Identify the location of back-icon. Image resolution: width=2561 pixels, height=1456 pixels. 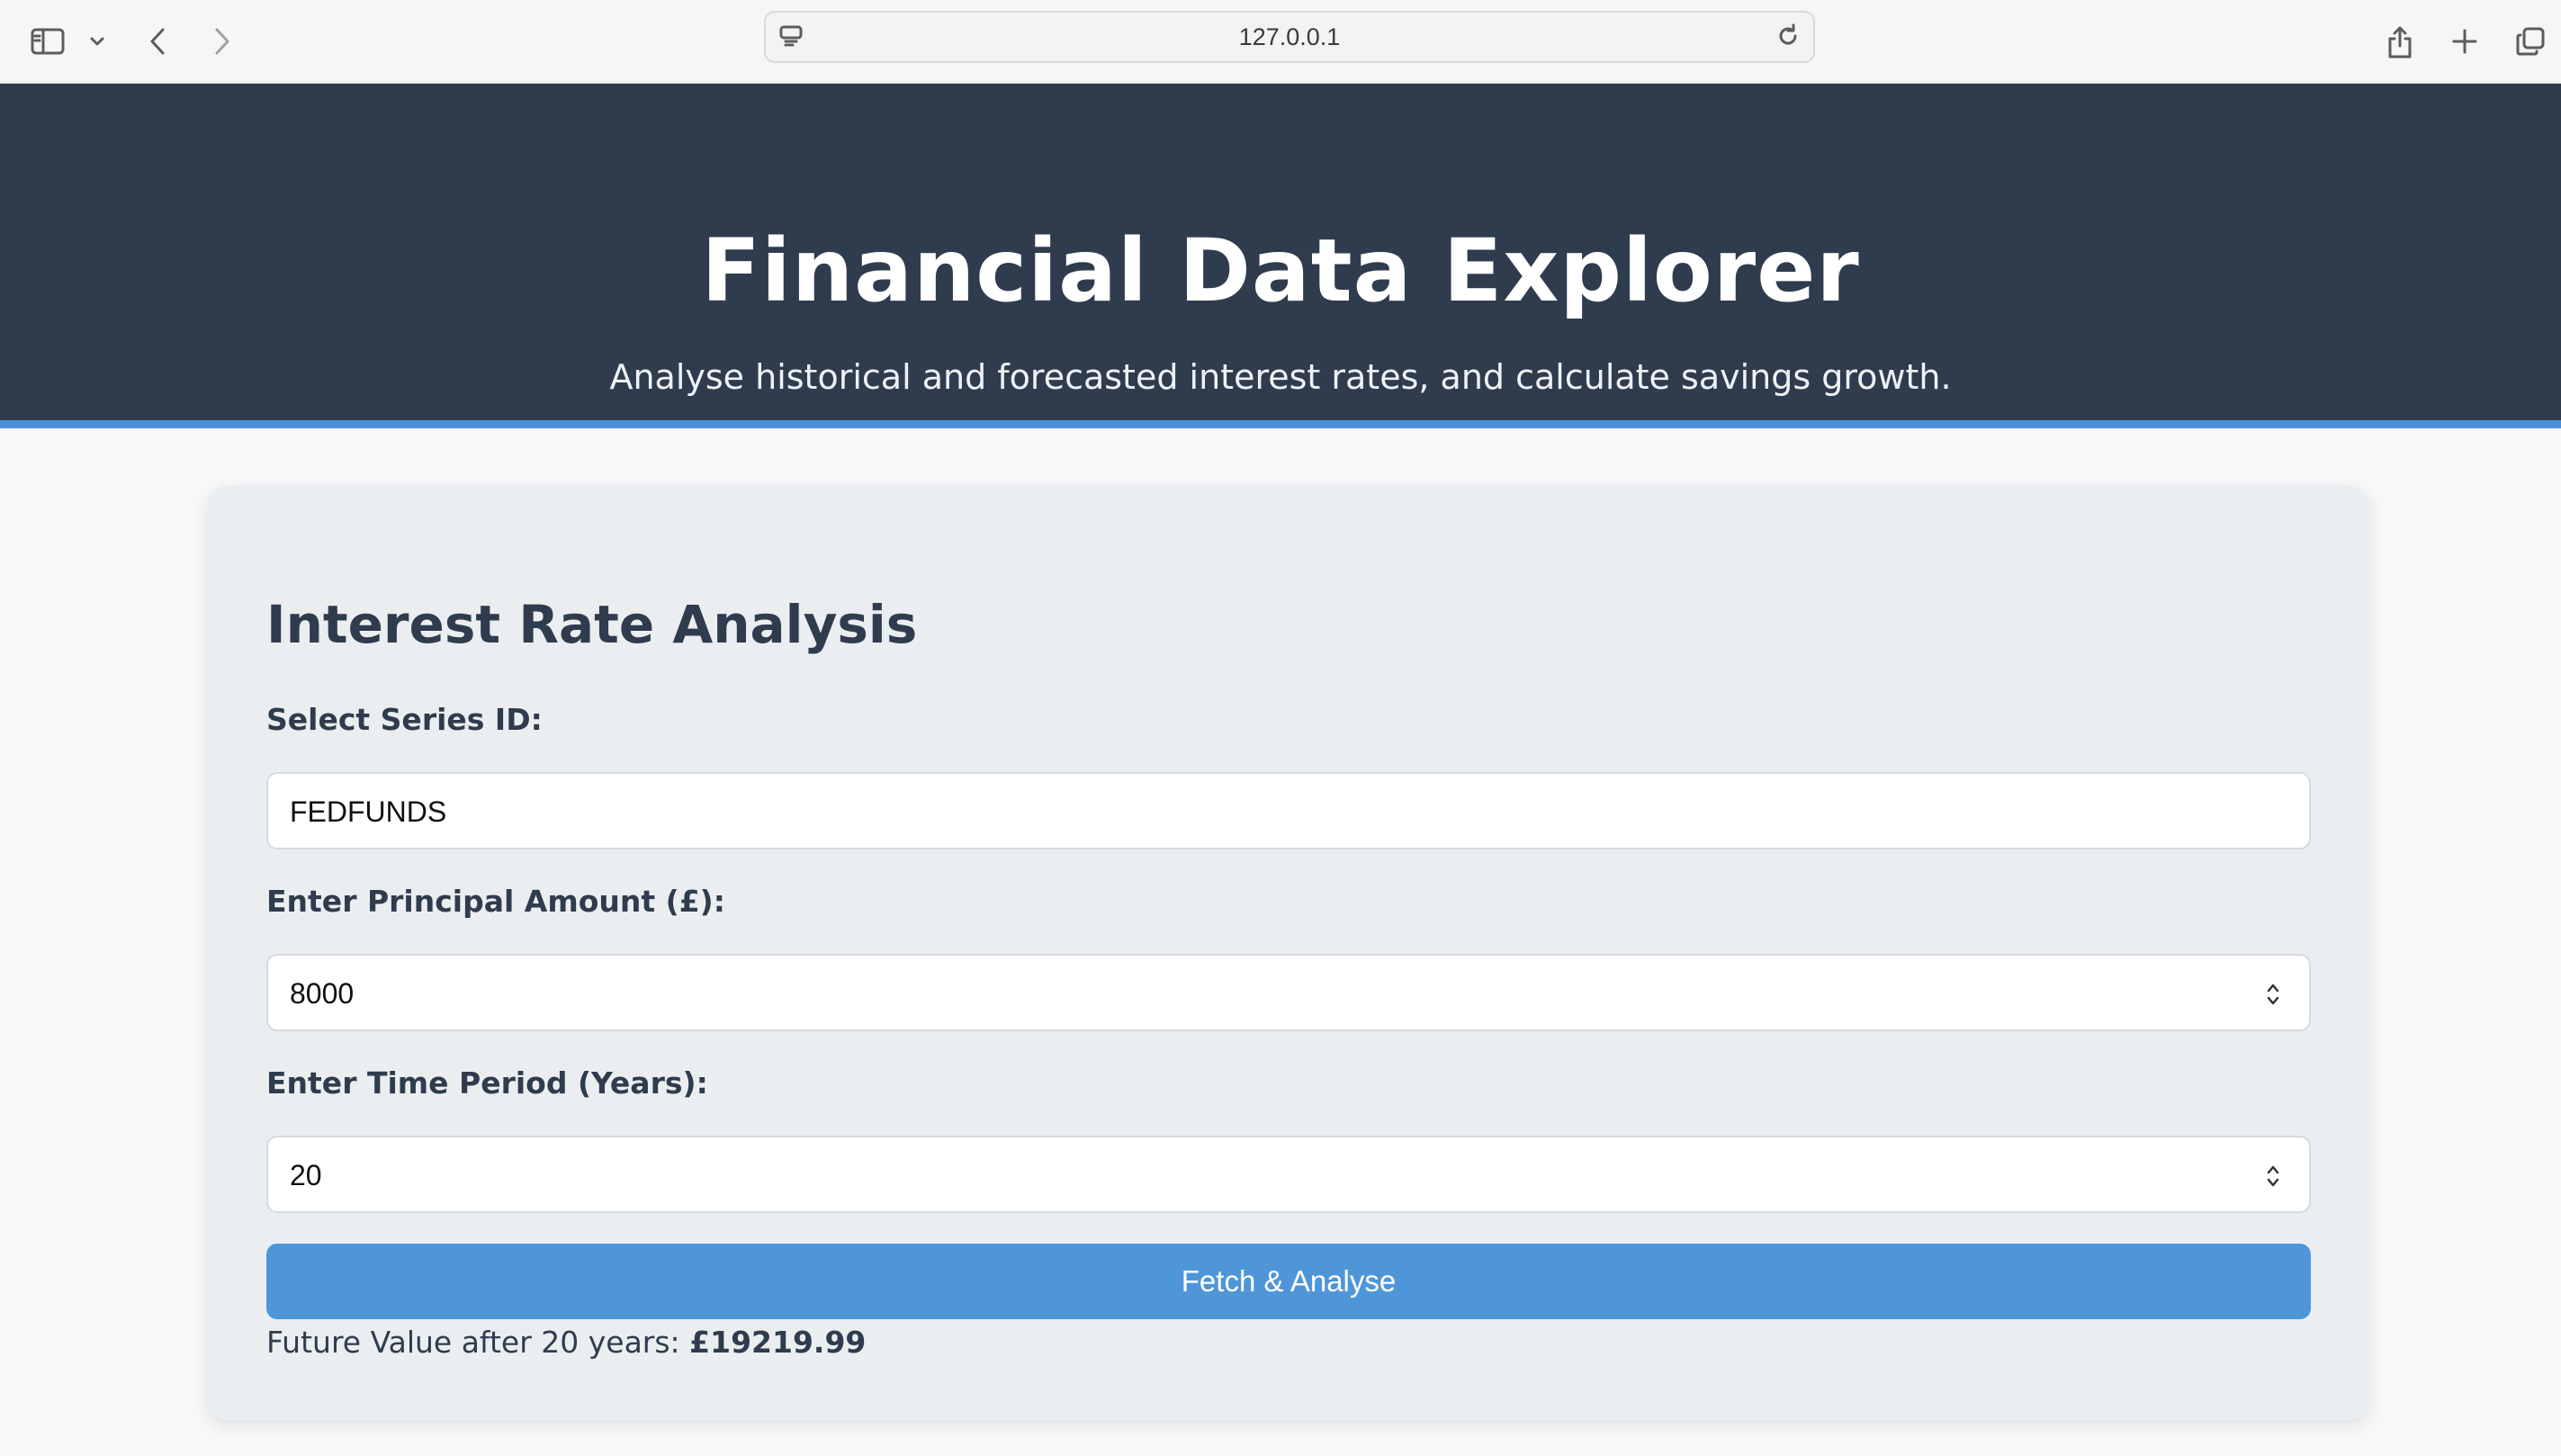
(157, 41).